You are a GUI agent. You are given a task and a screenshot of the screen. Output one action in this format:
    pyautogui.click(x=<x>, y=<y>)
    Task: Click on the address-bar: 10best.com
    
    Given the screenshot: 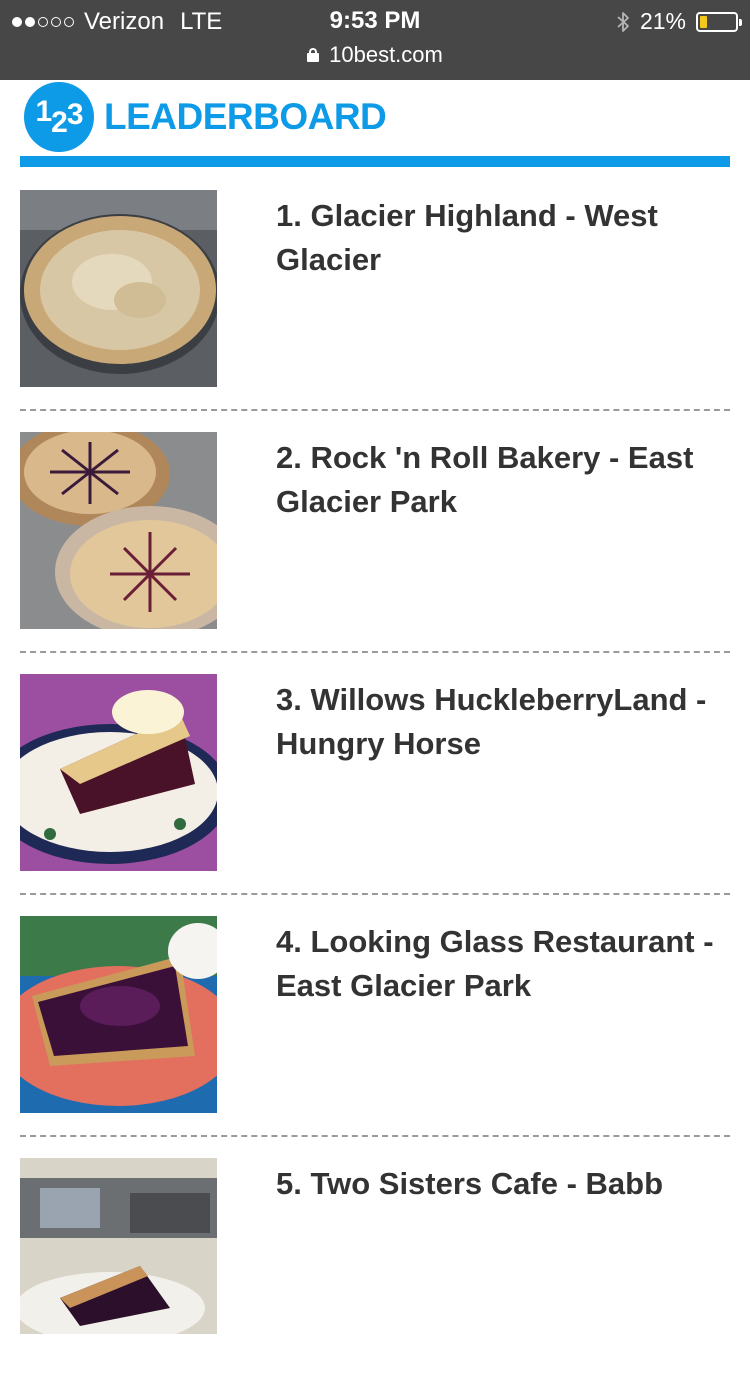 What is the action you would take?
    pyautogui.click(x=375, y=55)
    